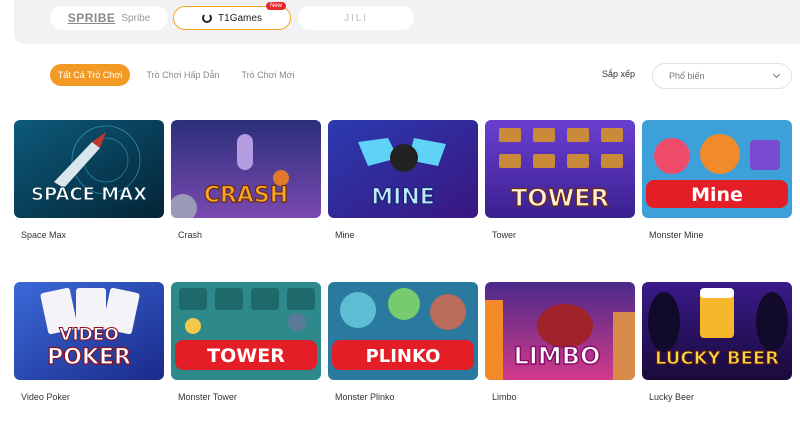 This screenshot has width=800, height=422. What do you see at coordinates (89, 335) in the screenshot?
I see `game-art-title-1: VIDEO` at bounding box center [89, 335].